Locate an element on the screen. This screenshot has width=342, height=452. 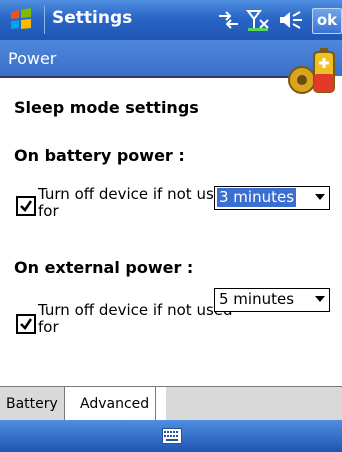
external-turn-off-checkbox is located at coordinates (26, 324).